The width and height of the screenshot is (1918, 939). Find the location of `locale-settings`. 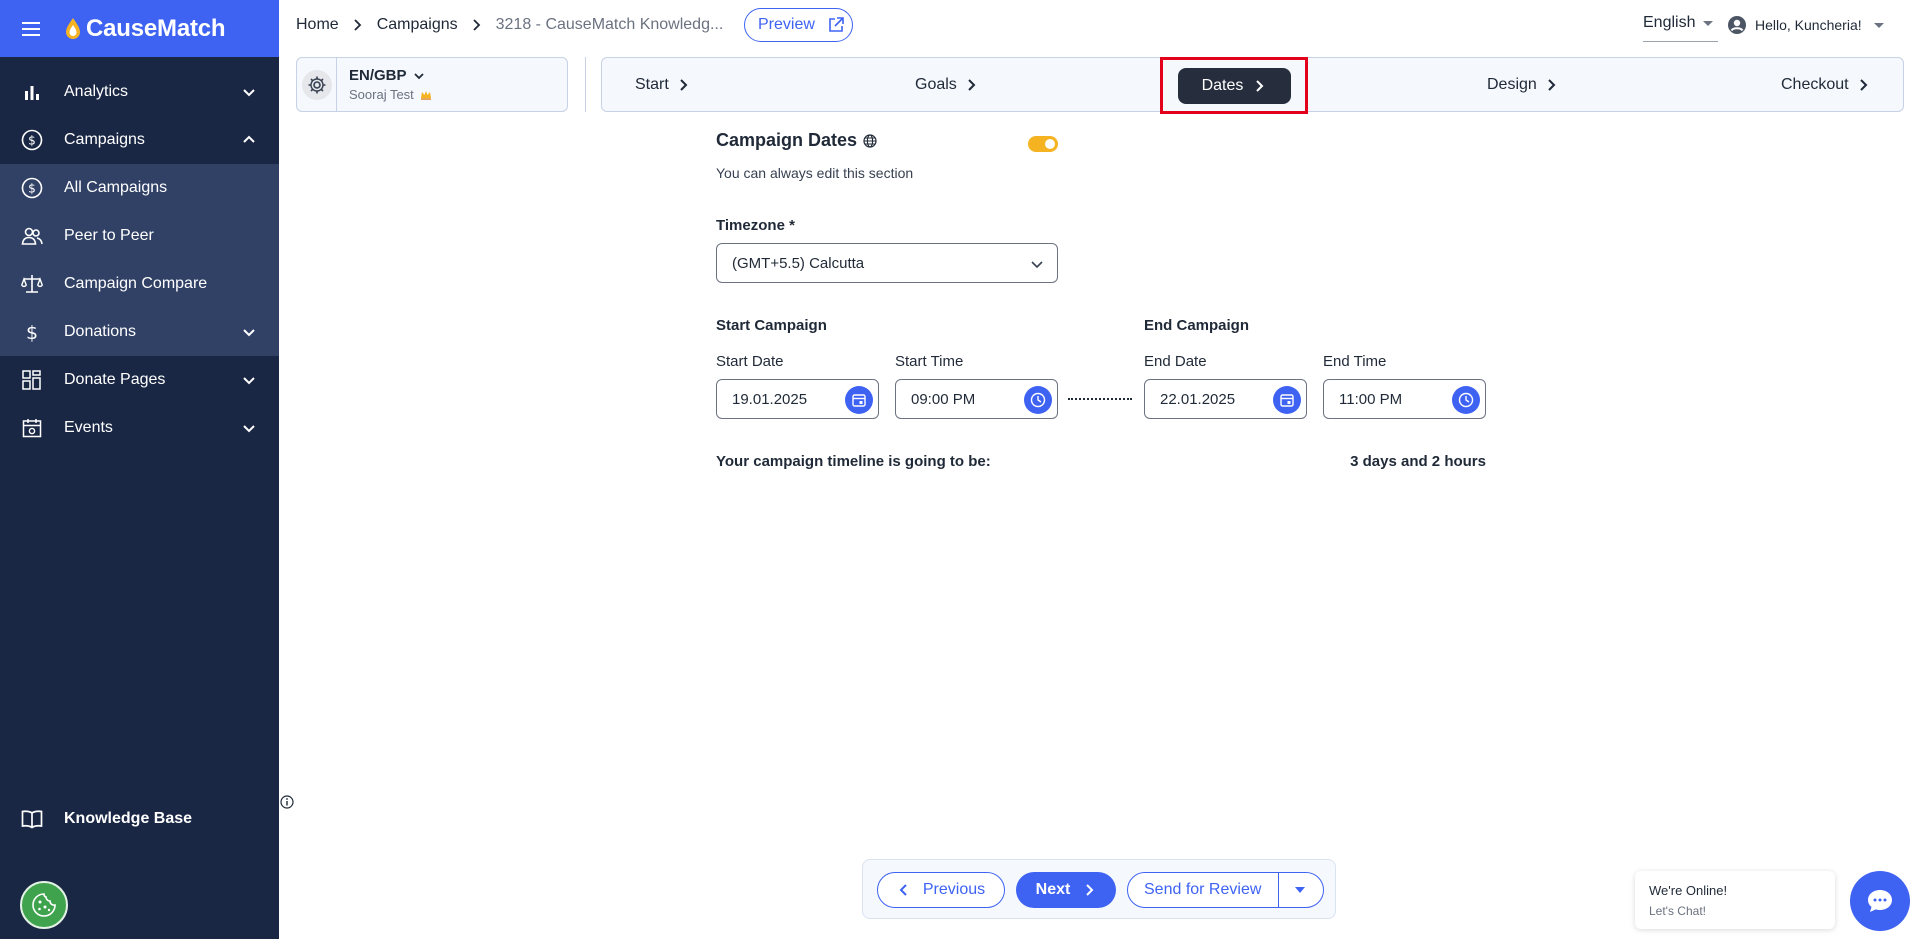

locale-settings is located at coordinates (317, 84).